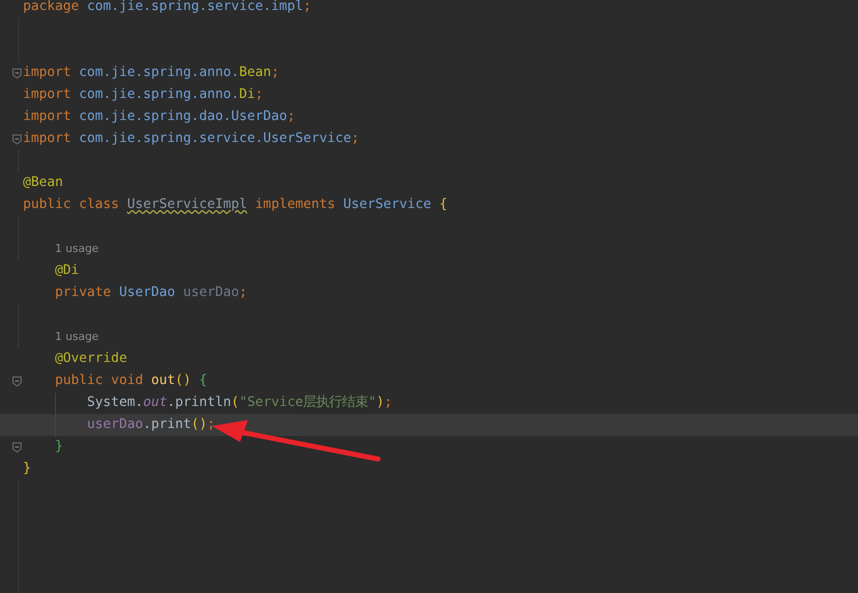  I want to click on code-line: @Di, so click(67, 271).